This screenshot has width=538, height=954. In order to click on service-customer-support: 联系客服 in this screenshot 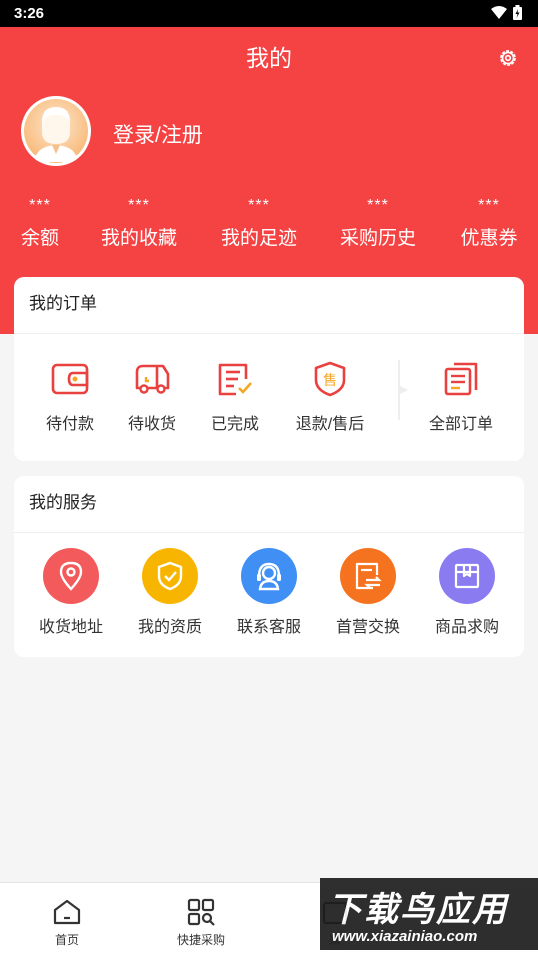, I will do `click(269, 592)`.